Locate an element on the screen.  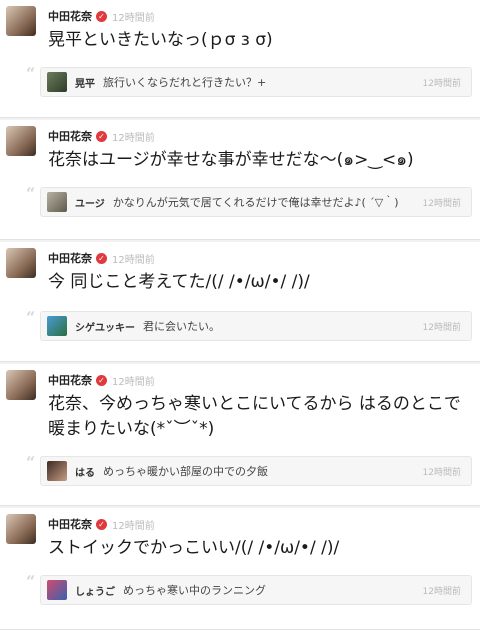
quoted-comment: しょうご めっちゃ寒い中のランニング 12時間前 is located at coordinates (256, 590).